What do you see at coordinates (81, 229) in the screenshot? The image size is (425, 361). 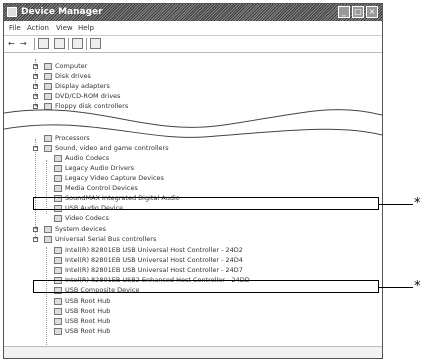 I see `node-label: System devices` at bounding box center [81, 229].